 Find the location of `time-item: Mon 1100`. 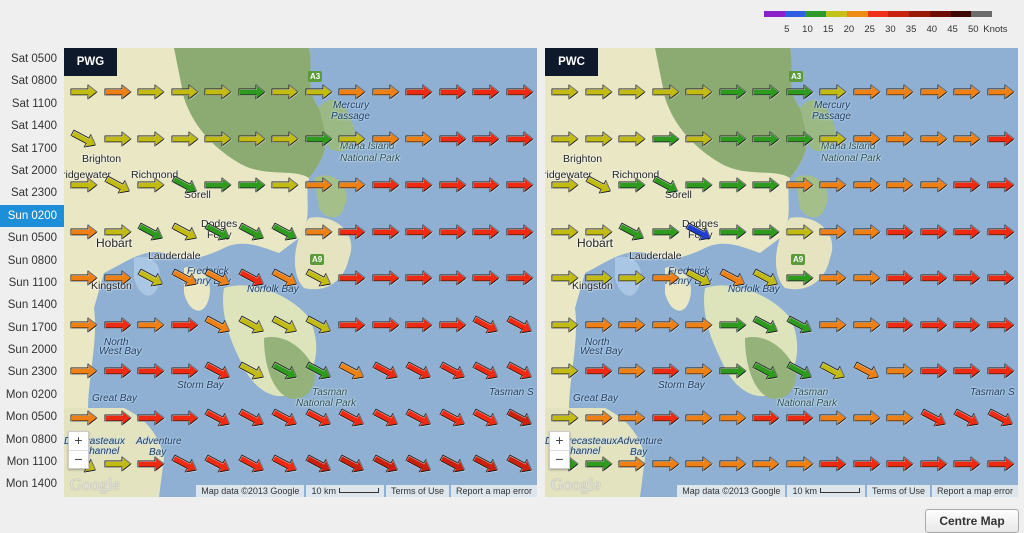

time-item: Mon 1100 is located at coordinates (32, 462).